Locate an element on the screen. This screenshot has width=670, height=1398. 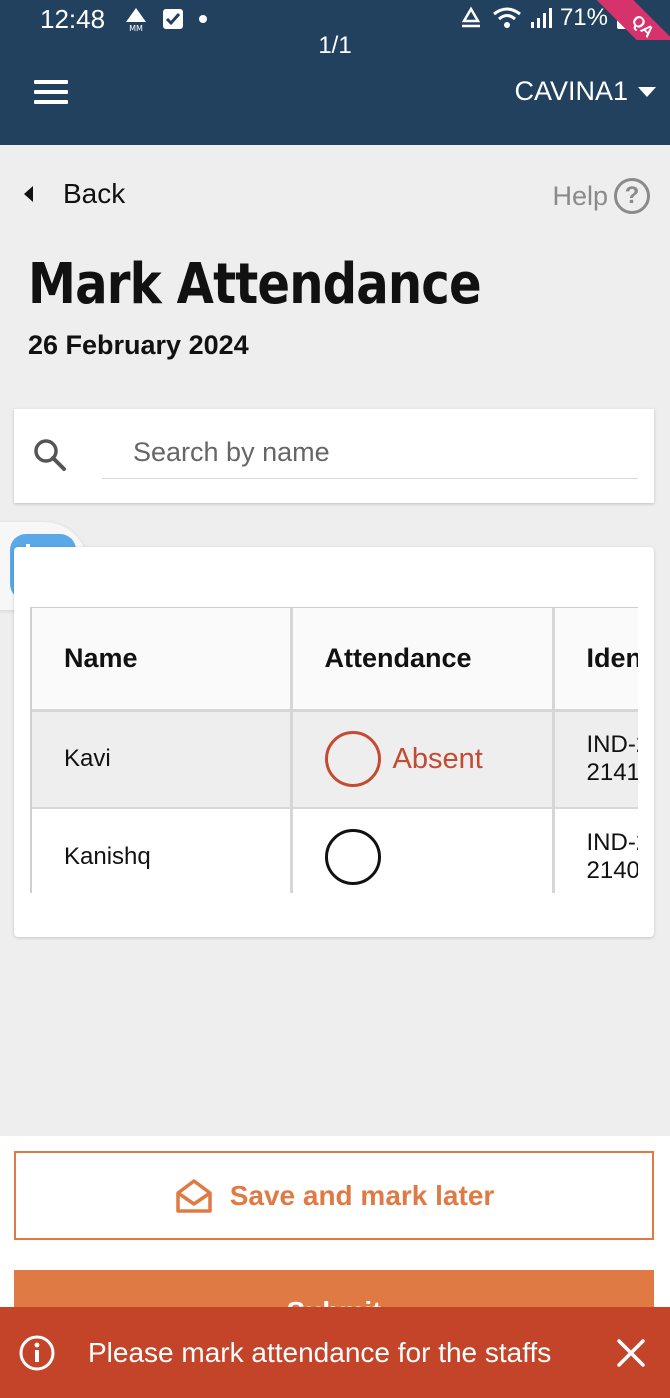
table-header-row: Name Attendance Identification is located at coordinates (335, 660).